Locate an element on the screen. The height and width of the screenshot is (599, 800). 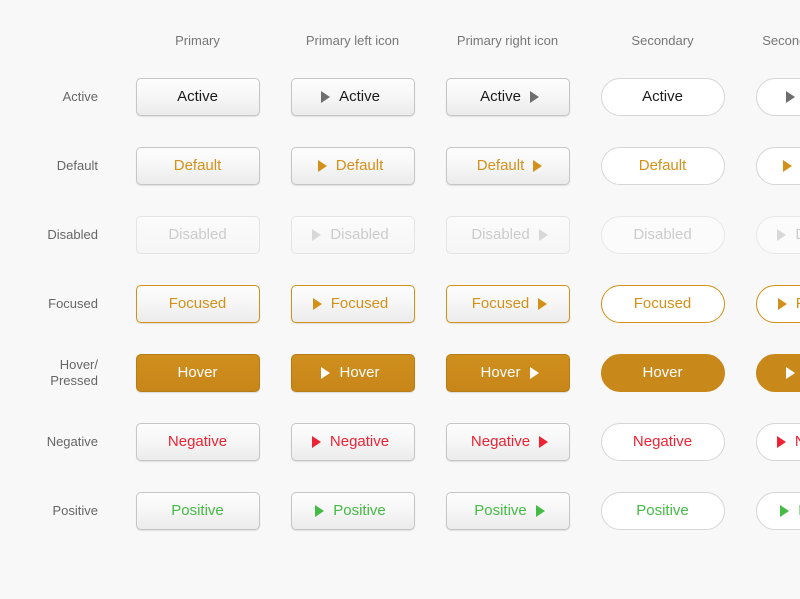
button-primary-right-disabled: Disabled is located at coordinates (507, 234).